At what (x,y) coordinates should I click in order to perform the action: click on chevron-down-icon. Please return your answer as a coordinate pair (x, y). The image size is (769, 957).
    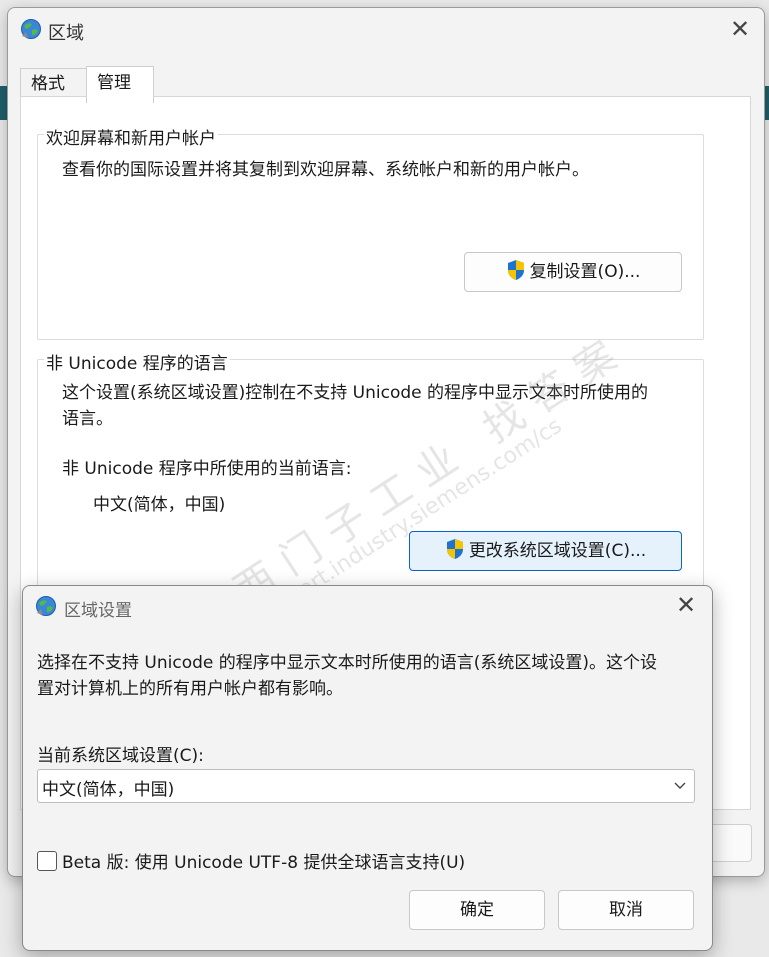
    Looking at the image, I should click on (680, 785).